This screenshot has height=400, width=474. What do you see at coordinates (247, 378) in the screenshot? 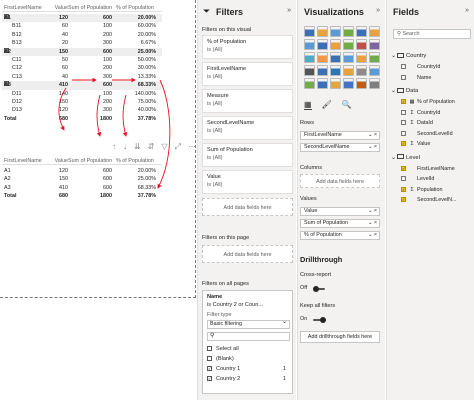
I see `filter-value-item: ✓ Country 2 1` at bounding box center [247, 378].